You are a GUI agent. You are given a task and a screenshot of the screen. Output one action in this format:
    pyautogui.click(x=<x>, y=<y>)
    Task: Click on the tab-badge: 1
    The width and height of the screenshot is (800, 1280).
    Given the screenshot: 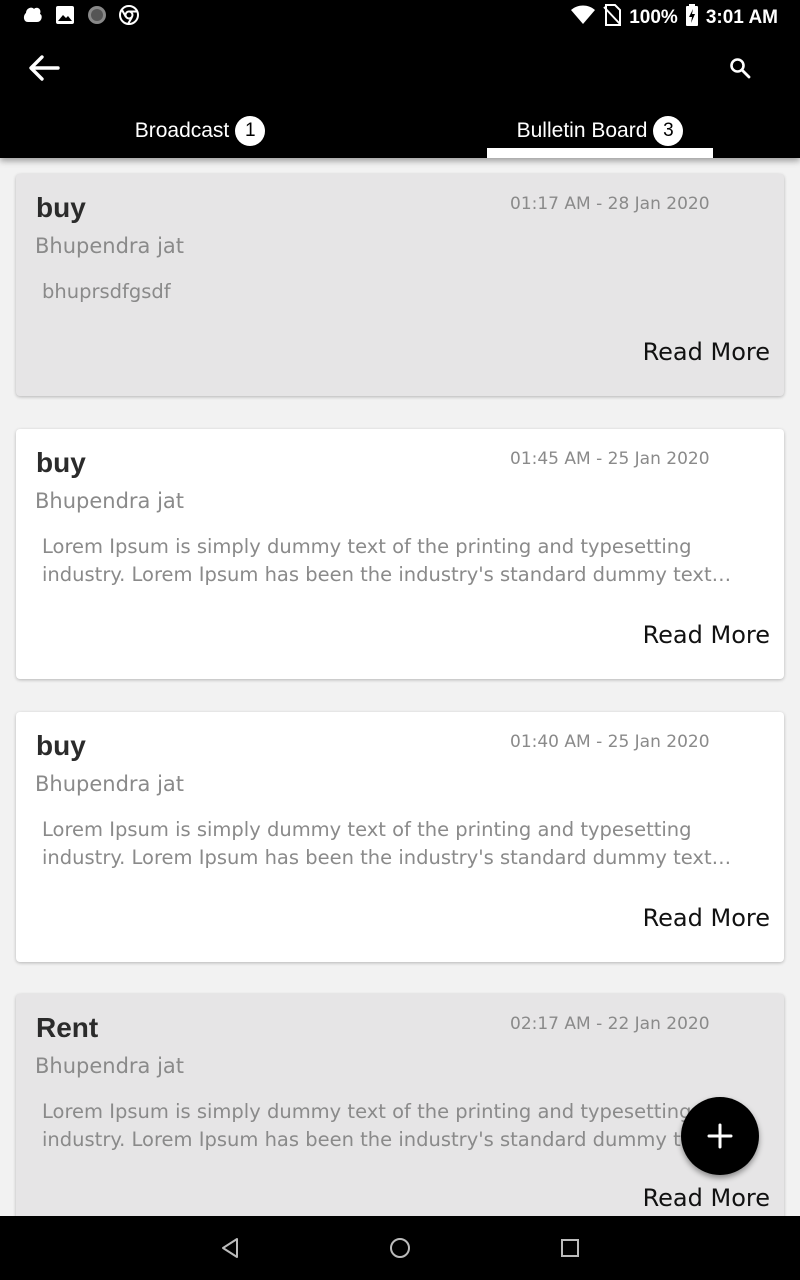 What is the action you would take?
    pyautogui.click(x=250, y=131)
    